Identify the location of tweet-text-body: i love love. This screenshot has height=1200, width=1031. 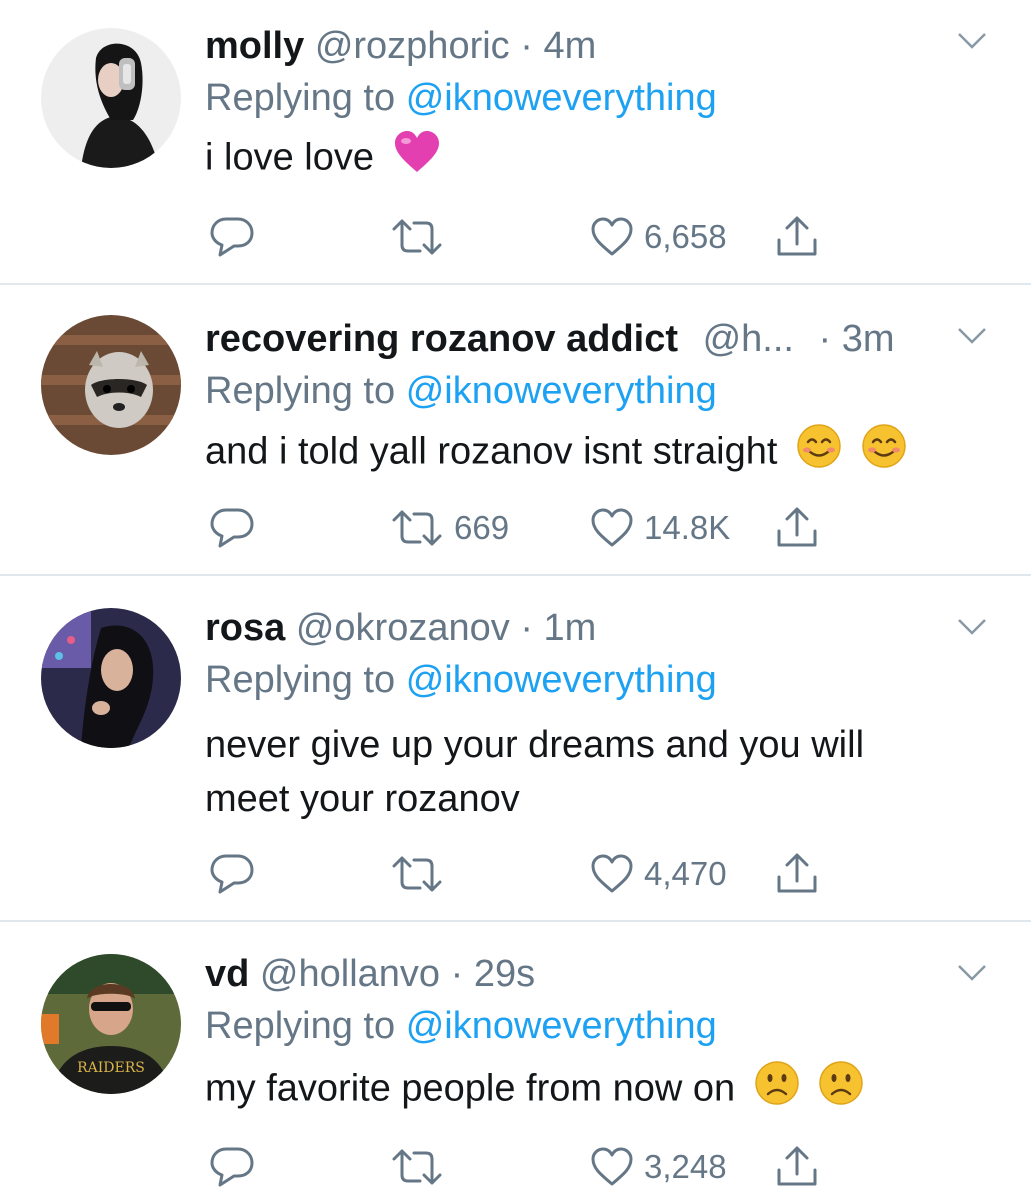
(289, 157).